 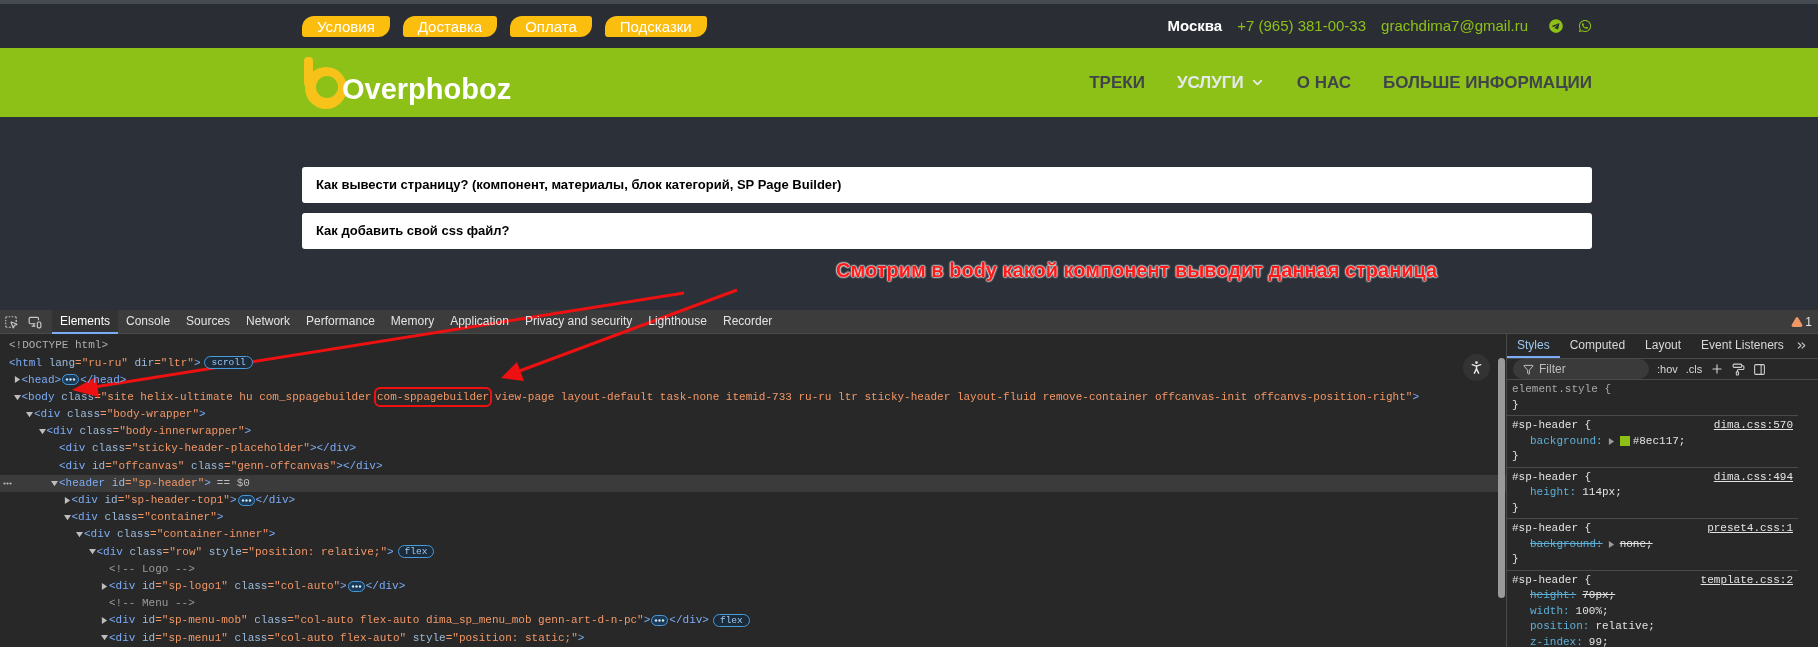 What do you see at coordinates (753, 621) in the screenshot?
I see `dom-row: <div id="sp-menu-mob" class="col-auto flex-auto dima_sp_menu_mob genn-art-d-n-pc"> </div> flex` at bounding box center [753, 621].